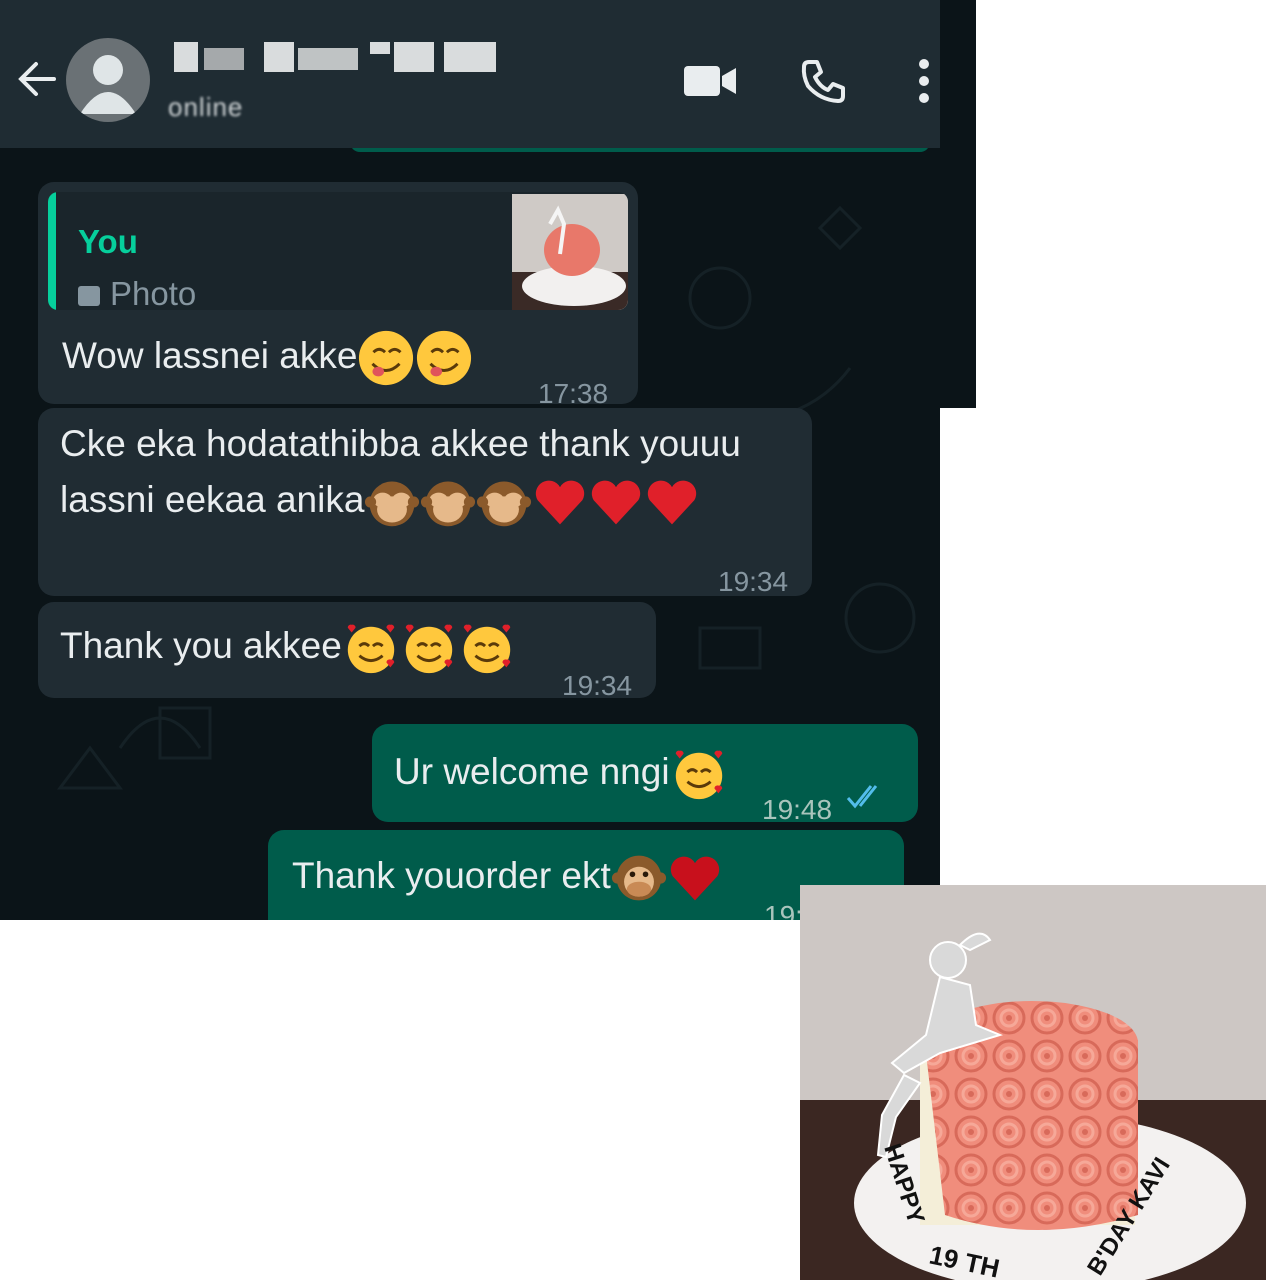 The width and height of the screenshot is (1280, 1280). I want to click on chat-screenshot-edge, so click(958, 204).